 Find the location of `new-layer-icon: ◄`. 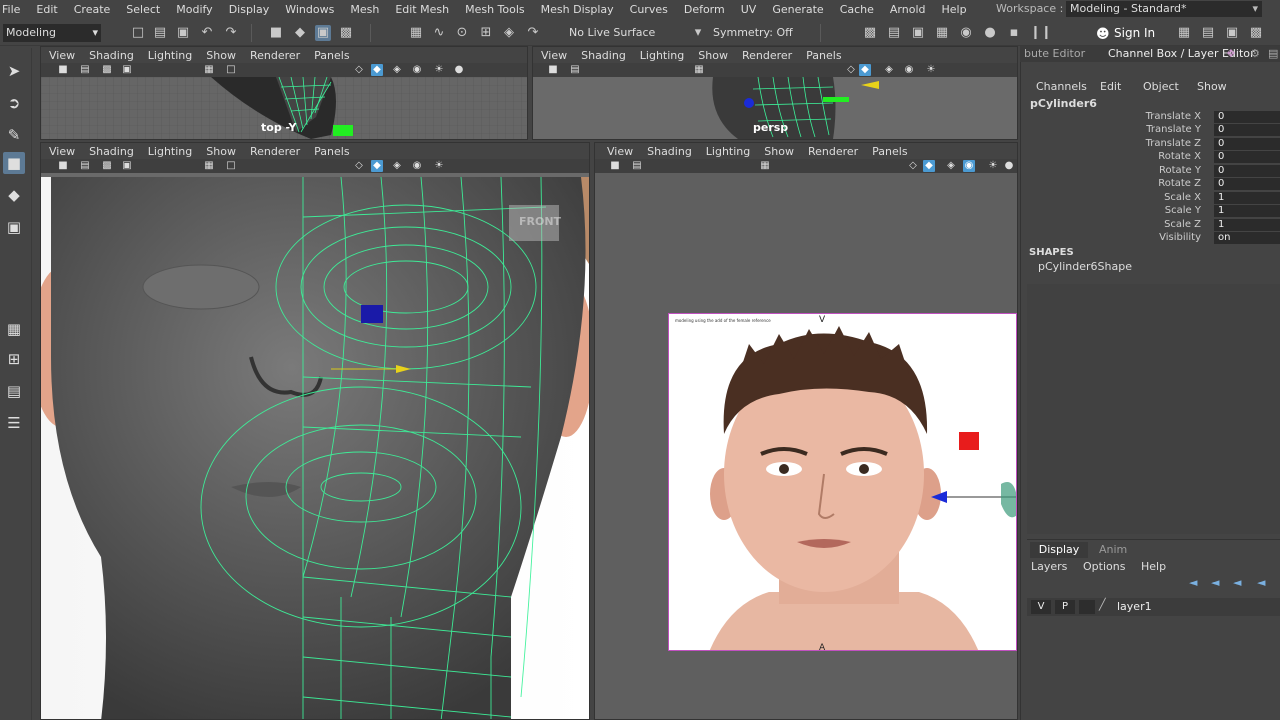

new-layer-icon: ◄ is located at coordinates (1237, 582).